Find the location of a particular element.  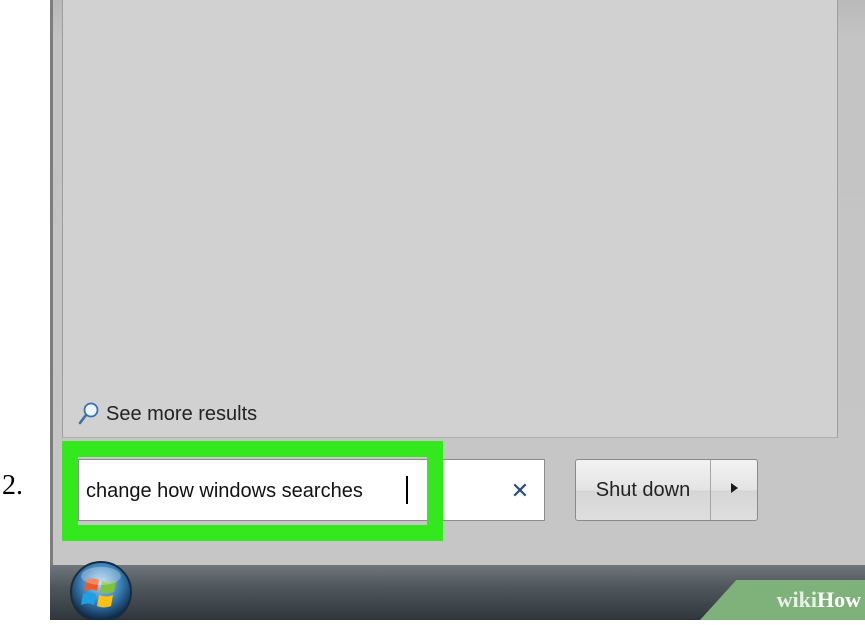

shutdown-options-button is located at coordinates (734, 490).